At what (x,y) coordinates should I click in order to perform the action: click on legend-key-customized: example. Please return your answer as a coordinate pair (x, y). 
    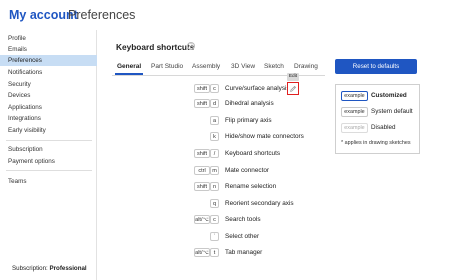
    Looking at the image, I should click on (354, 96).